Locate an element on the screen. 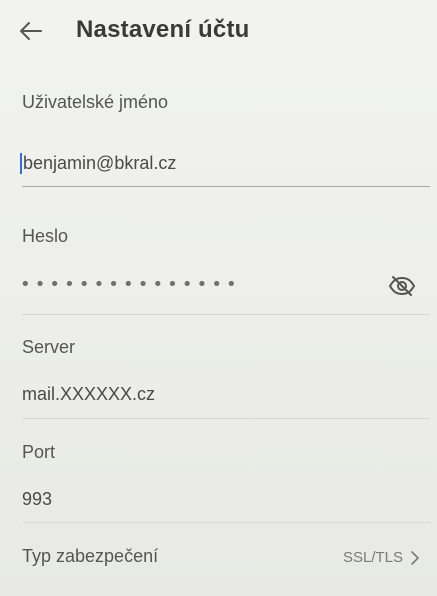 The width and height of the screenshot is (437, 596). page-title: Nastavení účtu is located at coordinates (163, 29).